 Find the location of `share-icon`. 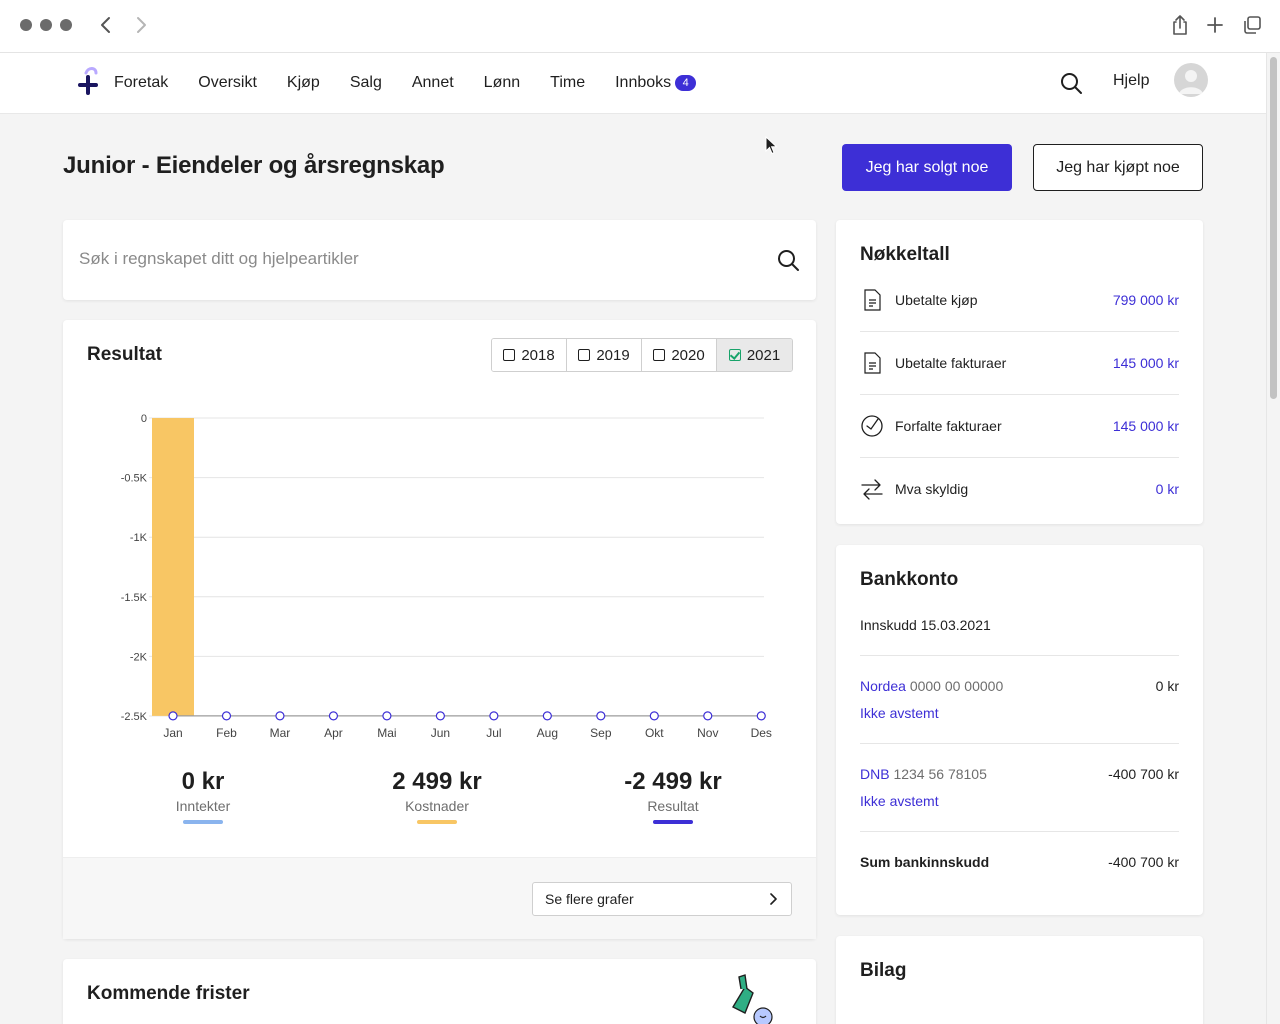

share-icon is located at coordinates (1180, 25).